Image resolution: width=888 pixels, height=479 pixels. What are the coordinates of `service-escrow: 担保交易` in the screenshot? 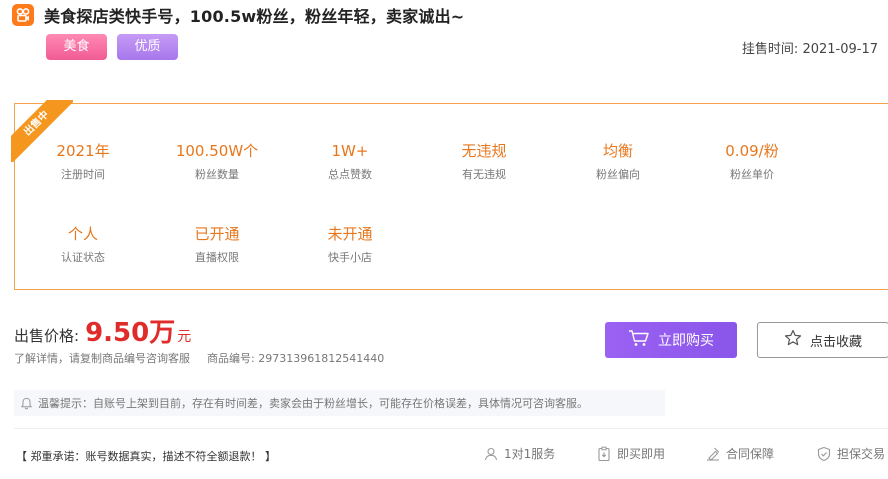 It's located at (850, 453).